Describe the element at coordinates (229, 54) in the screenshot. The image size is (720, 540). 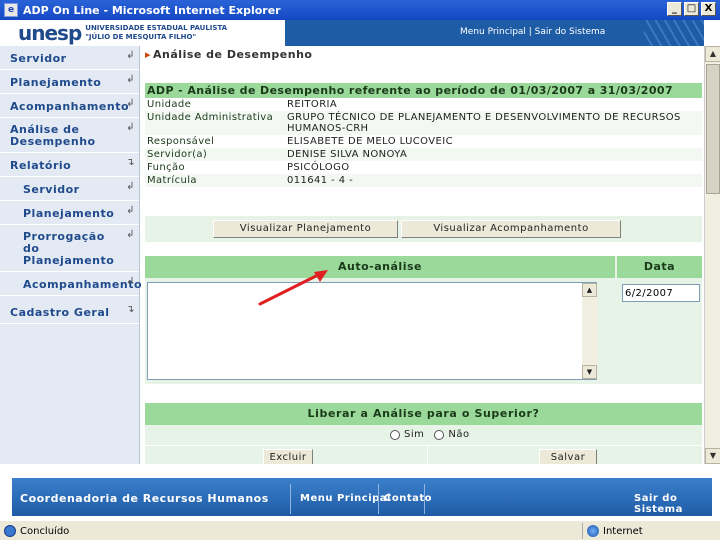
I see `page-title: ▸ Análise de Desempenho` at that location.